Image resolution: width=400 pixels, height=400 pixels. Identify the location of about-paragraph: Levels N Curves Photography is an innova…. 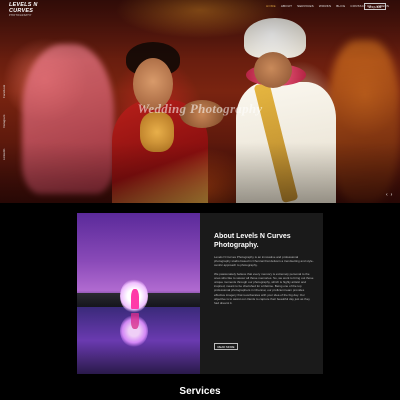
(264, 261).